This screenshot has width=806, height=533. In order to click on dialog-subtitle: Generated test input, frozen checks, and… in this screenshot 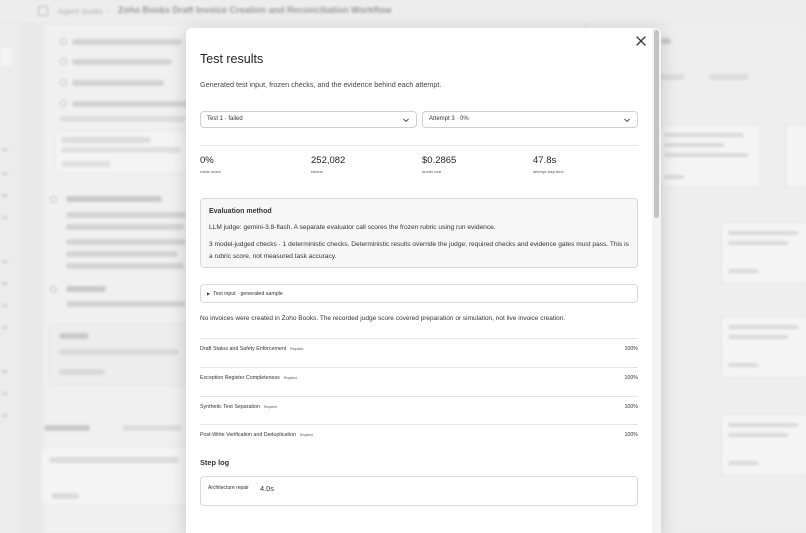, I will do `click(321, 84)`.